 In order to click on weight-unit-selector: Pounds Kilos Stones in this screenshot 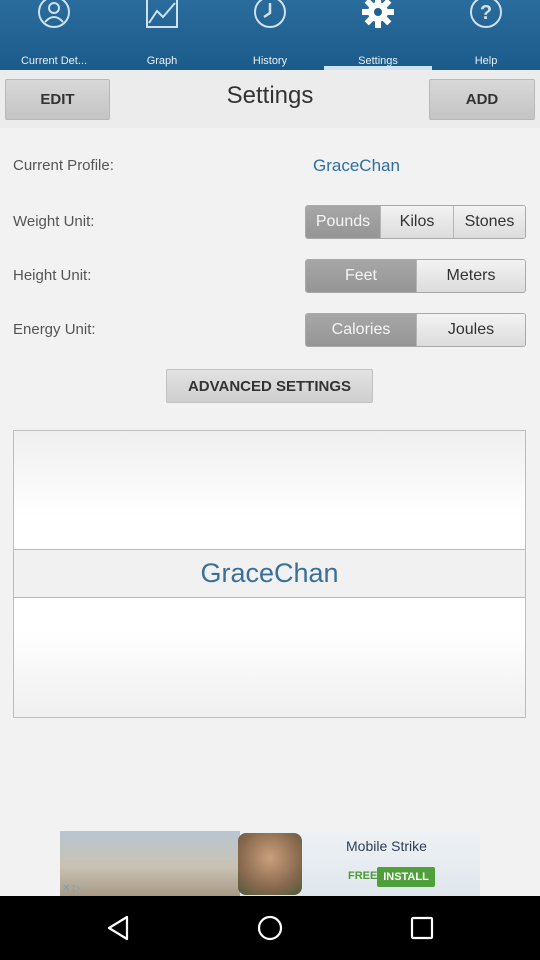, I will do `click(415, 222)`.